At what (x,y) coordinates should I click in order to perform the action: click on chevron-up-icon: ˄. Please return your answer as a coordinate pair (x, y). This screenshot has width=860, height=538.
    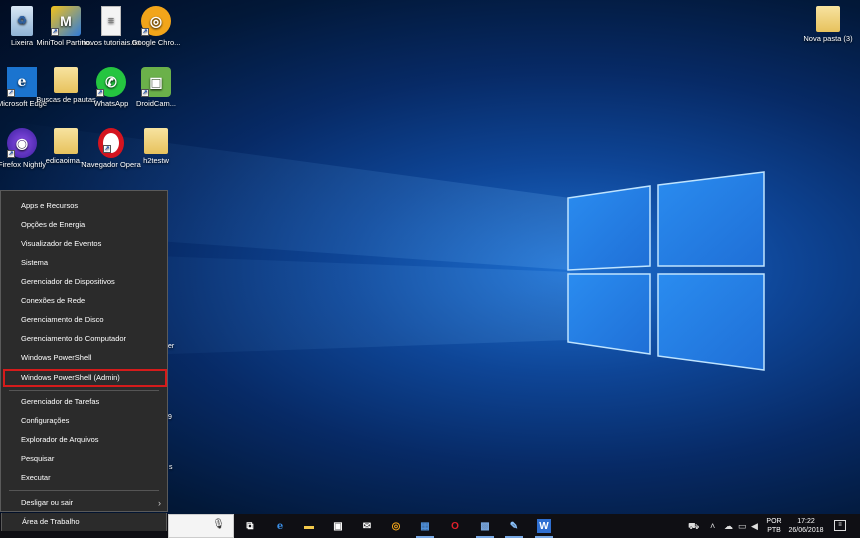
    Looking at the image, I should click on (712, 526).